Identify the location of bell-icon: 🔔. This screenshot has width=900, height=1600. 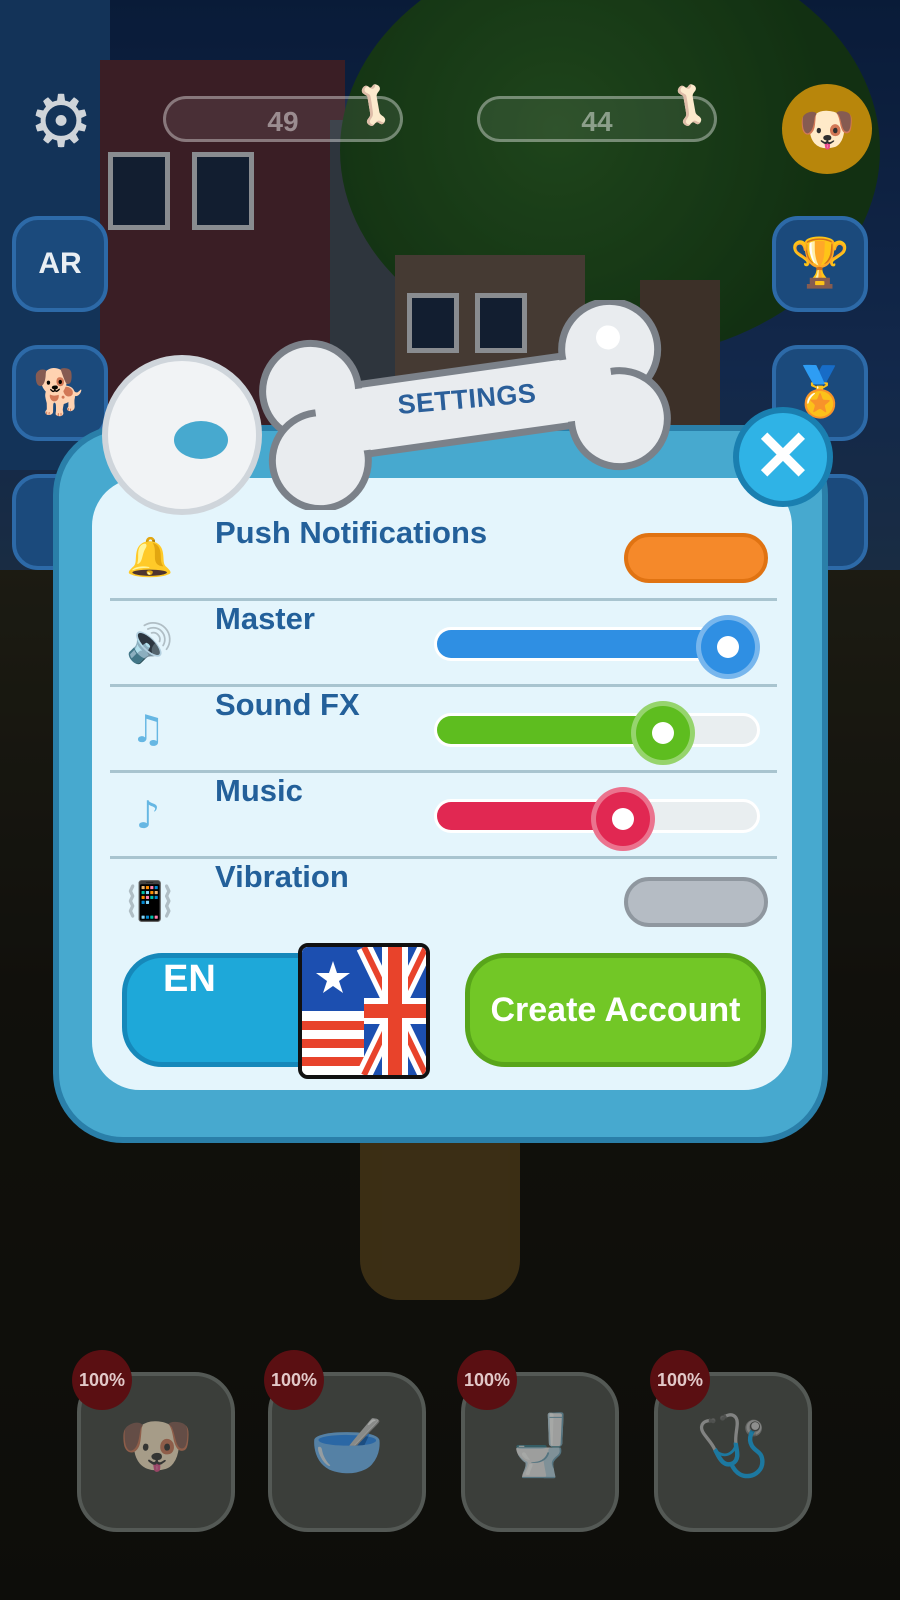
(150, 557).